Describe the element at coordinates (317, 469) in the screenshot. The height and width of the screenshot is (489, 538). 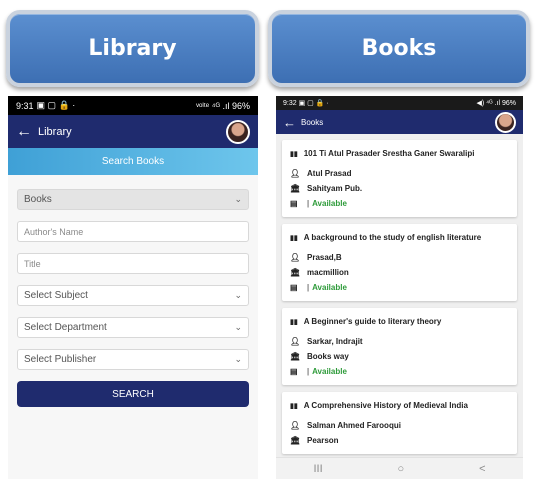
I see `recents-button: III` at that location.